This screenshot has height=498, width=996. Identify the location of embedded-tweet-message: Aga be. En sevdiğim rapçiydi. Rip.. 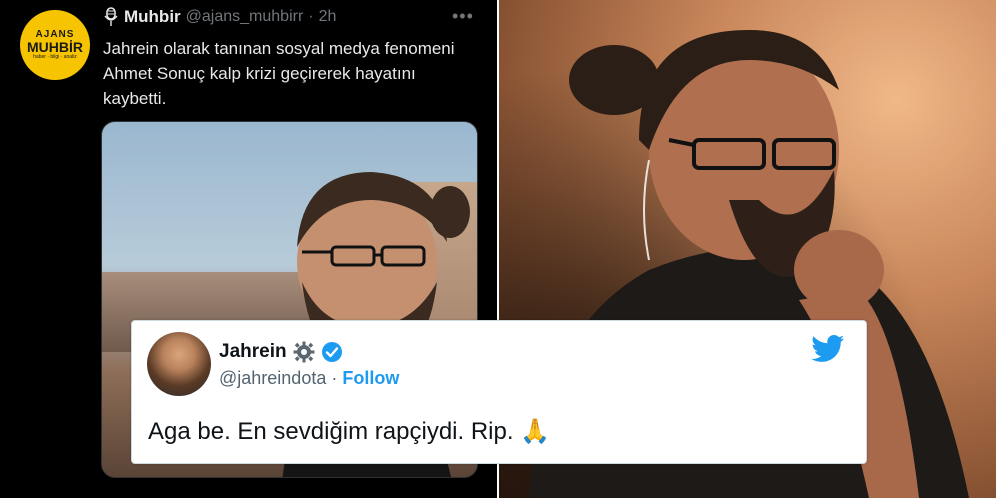
(331, 431).